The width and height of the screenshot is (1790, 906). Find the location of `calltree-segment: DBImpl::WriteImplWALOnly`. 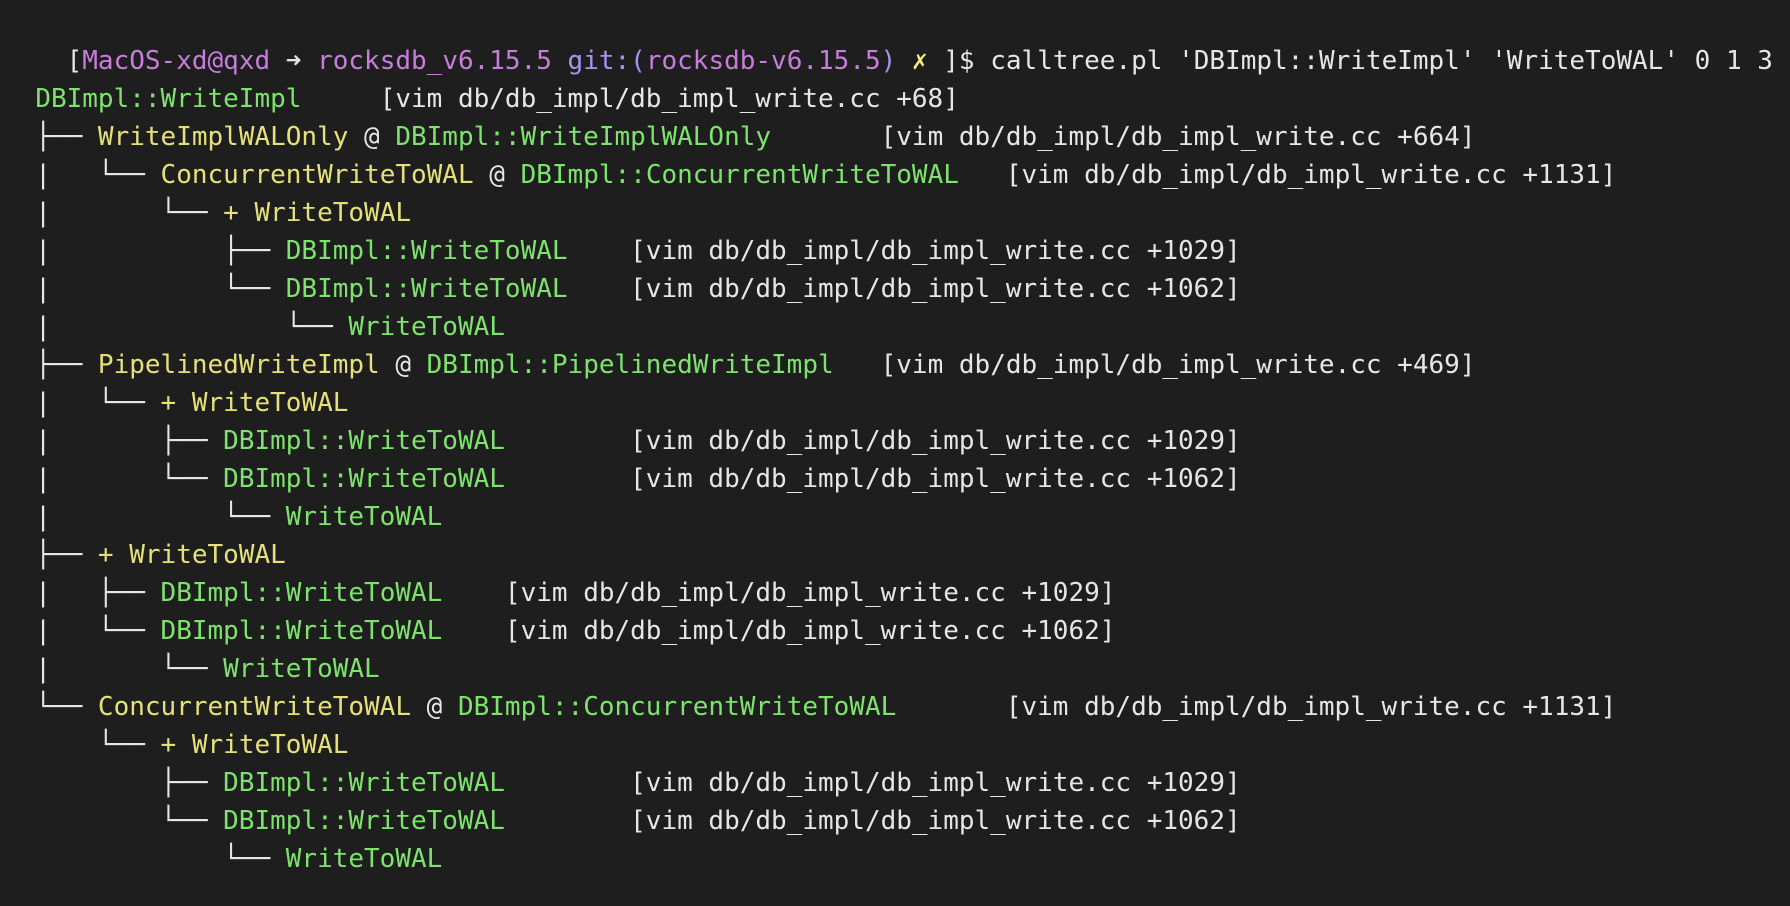

calltree-segment: DBImpl::WriteImplWALOnly is located at coordinates (583, 137).